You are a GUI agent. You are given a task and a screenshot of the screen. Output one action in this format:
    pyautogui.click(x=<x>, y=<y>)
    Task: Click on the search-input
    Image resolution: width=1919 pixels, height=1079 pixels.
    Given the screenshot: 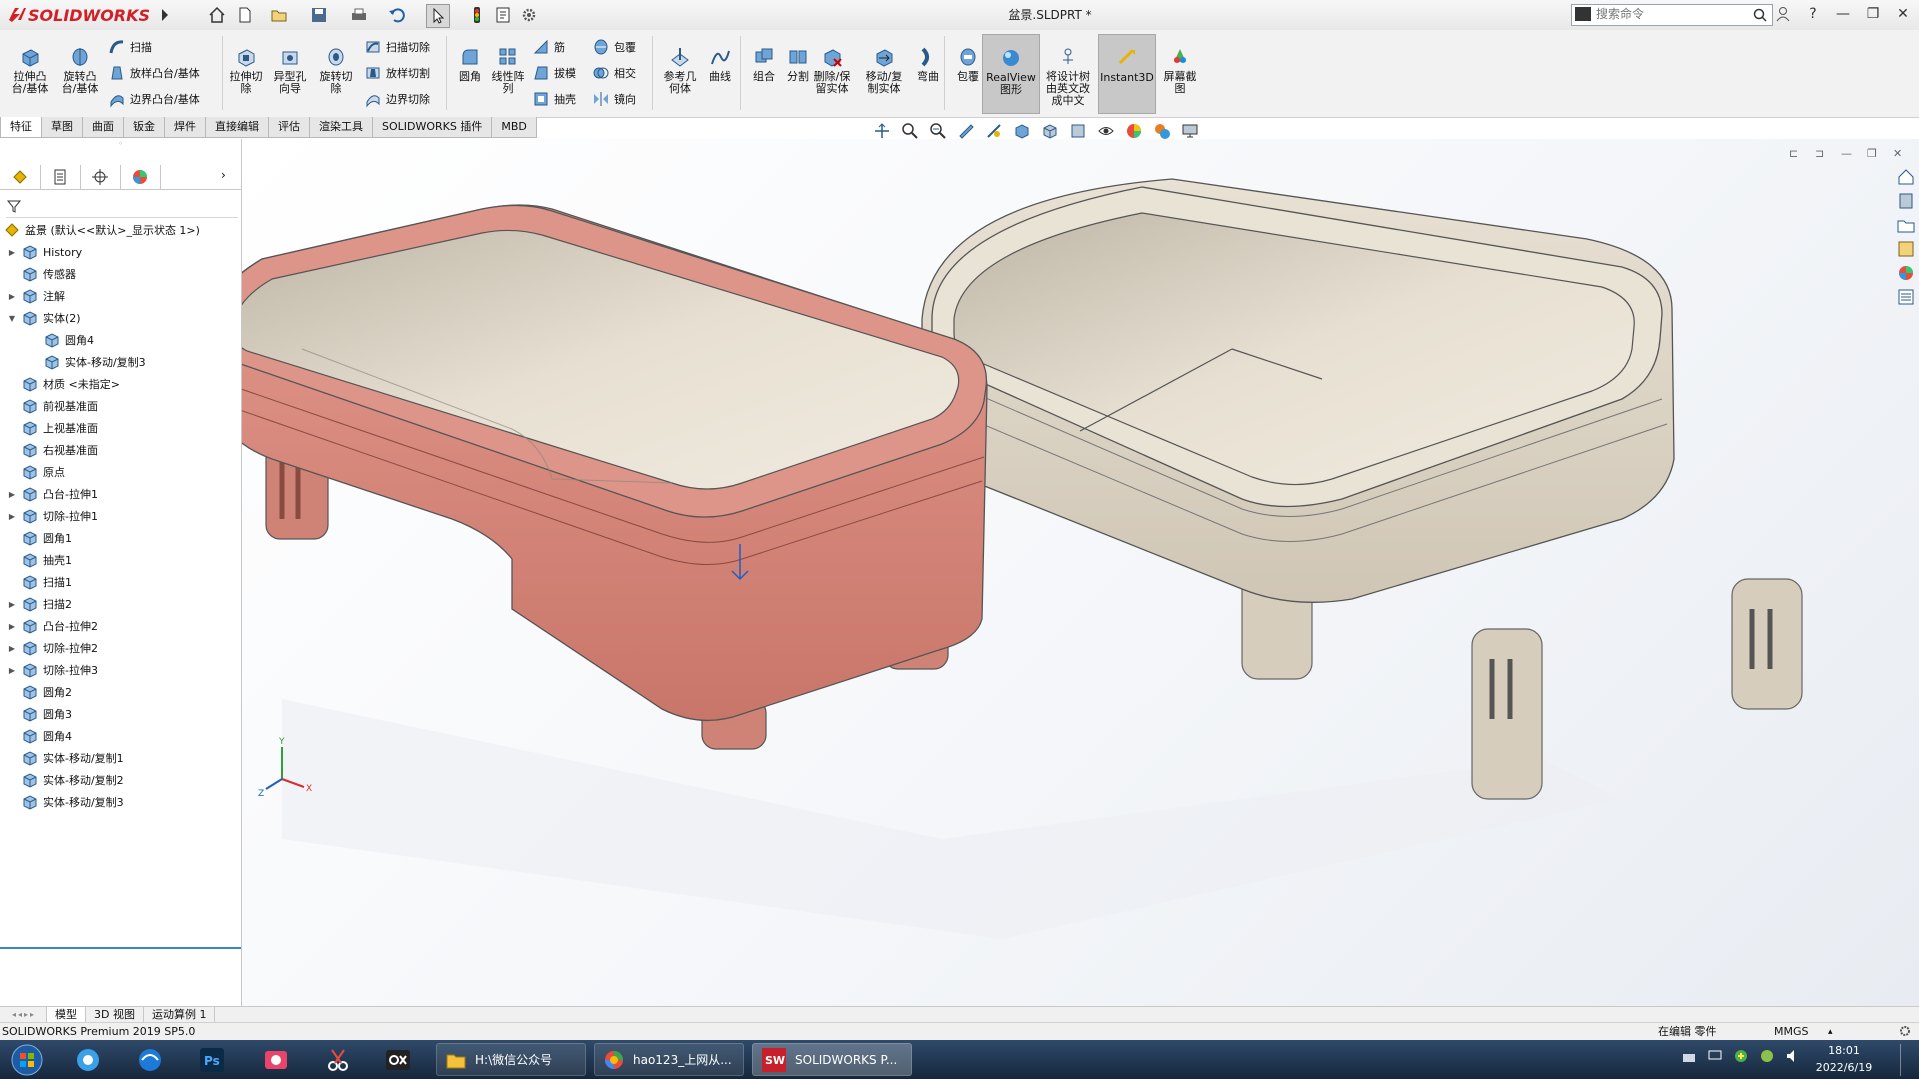 What is the action you would take?
    pyautogui.click(x=1671, y=14)
    